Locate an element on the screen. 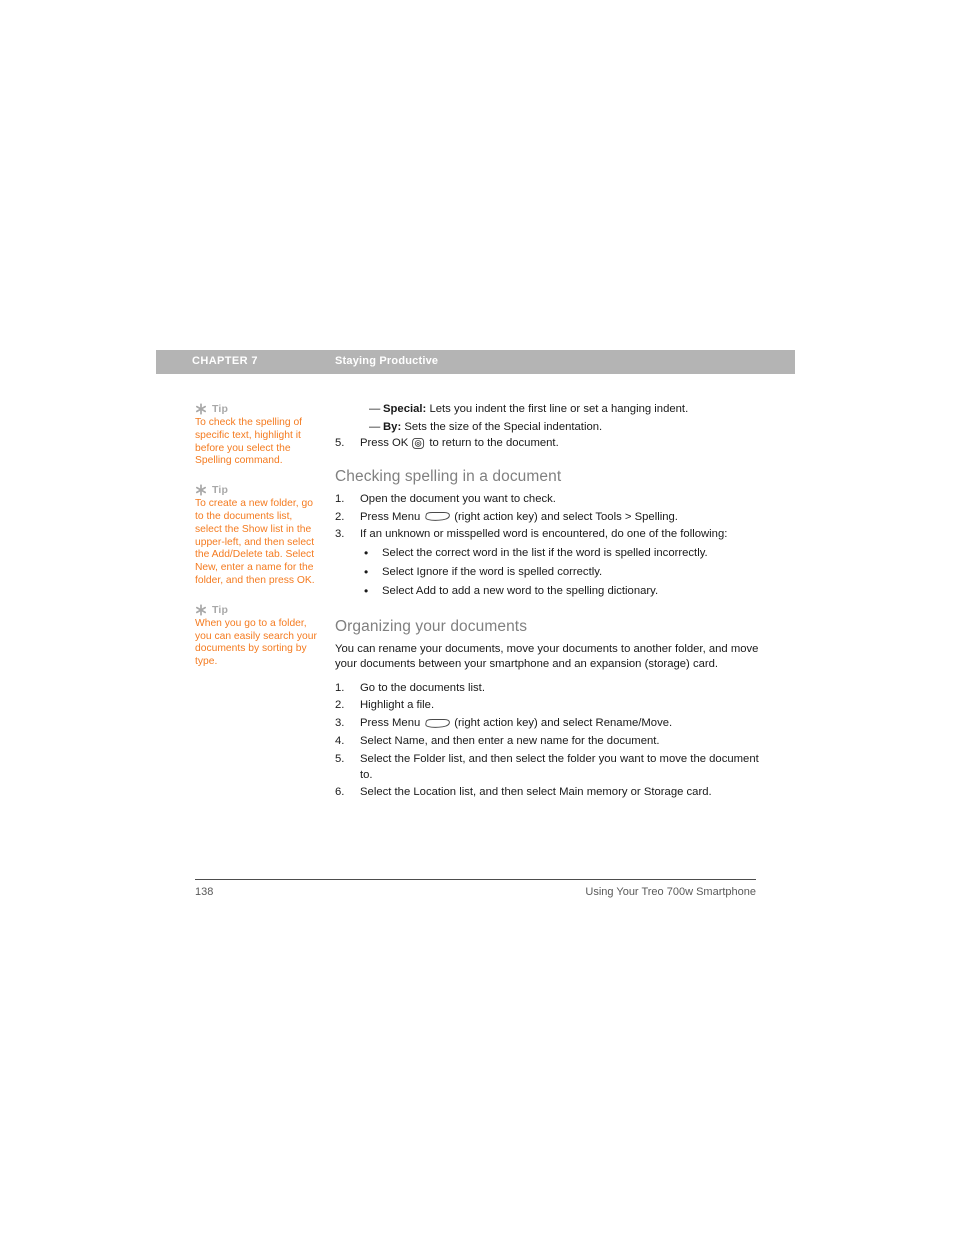  step-text: Highlight a file. is located at coordinates (397, 705).